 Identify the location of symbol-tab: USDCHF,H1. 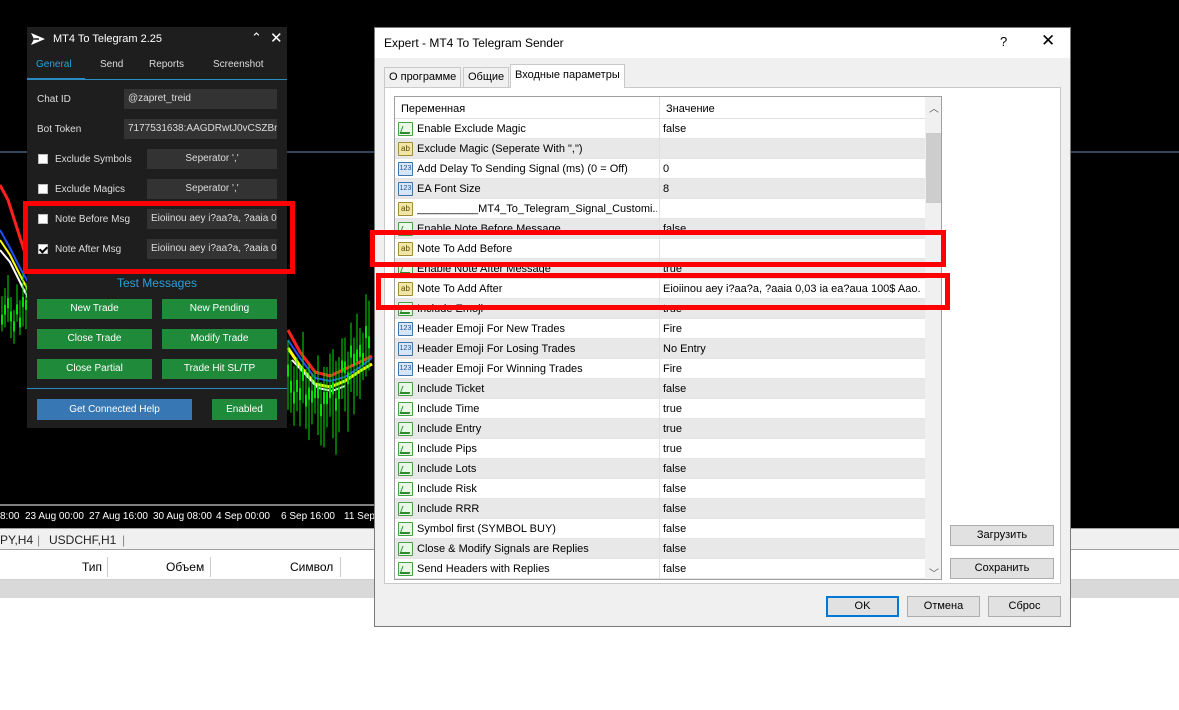
(82, 540).